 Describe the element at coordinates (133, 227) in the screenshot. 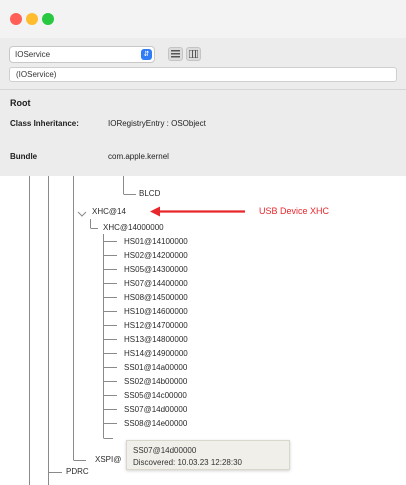

I see `tree-node-xhc-child: XHC@14000000` at that location.